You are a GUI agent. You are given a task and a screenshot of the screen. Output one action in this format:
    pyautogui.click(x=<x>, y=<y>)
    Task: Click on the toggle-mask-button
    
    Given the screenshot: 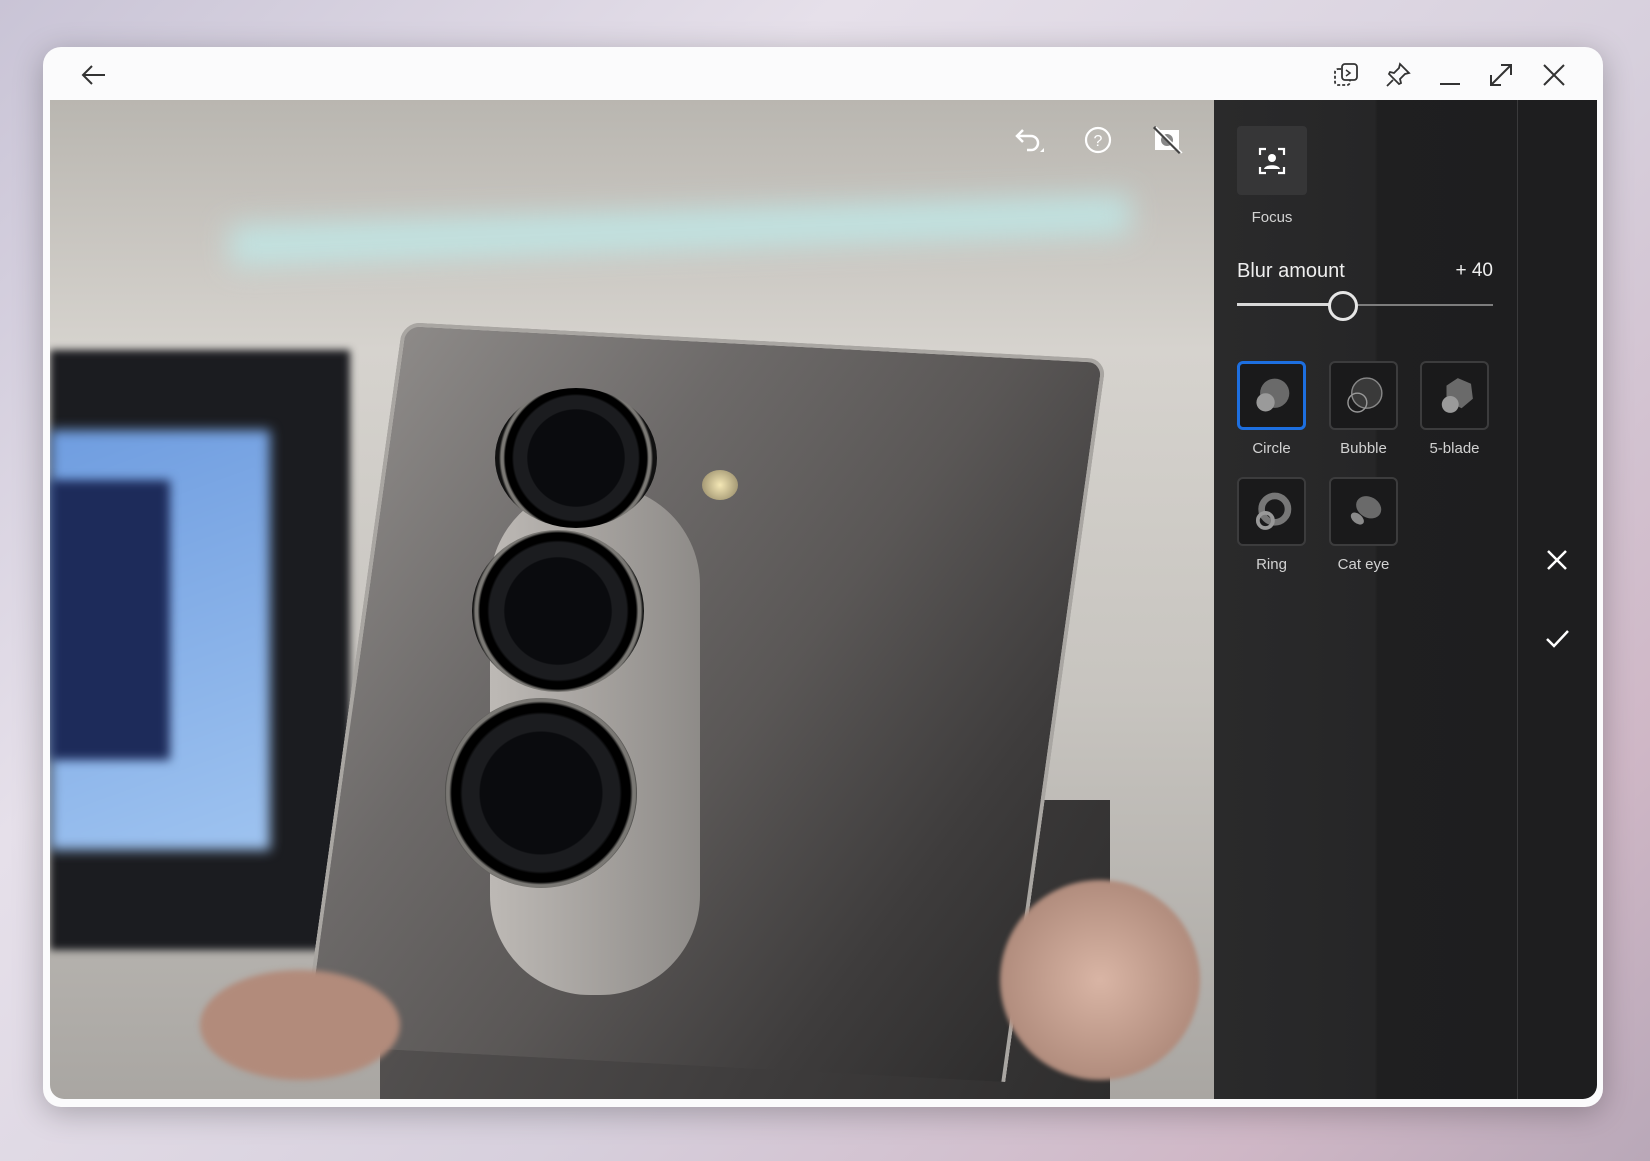 What is the action you would take?
    pyautogui.click(x=1167, y=140)
    